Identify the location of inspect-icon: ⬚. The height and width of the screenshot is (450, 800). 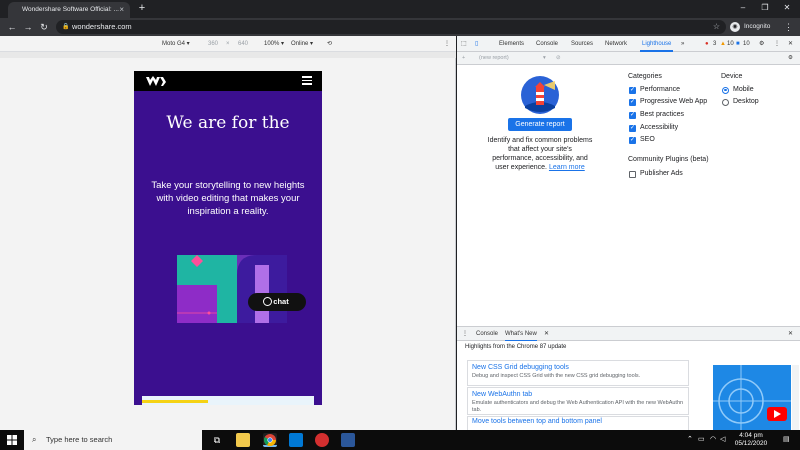
(464, 44).